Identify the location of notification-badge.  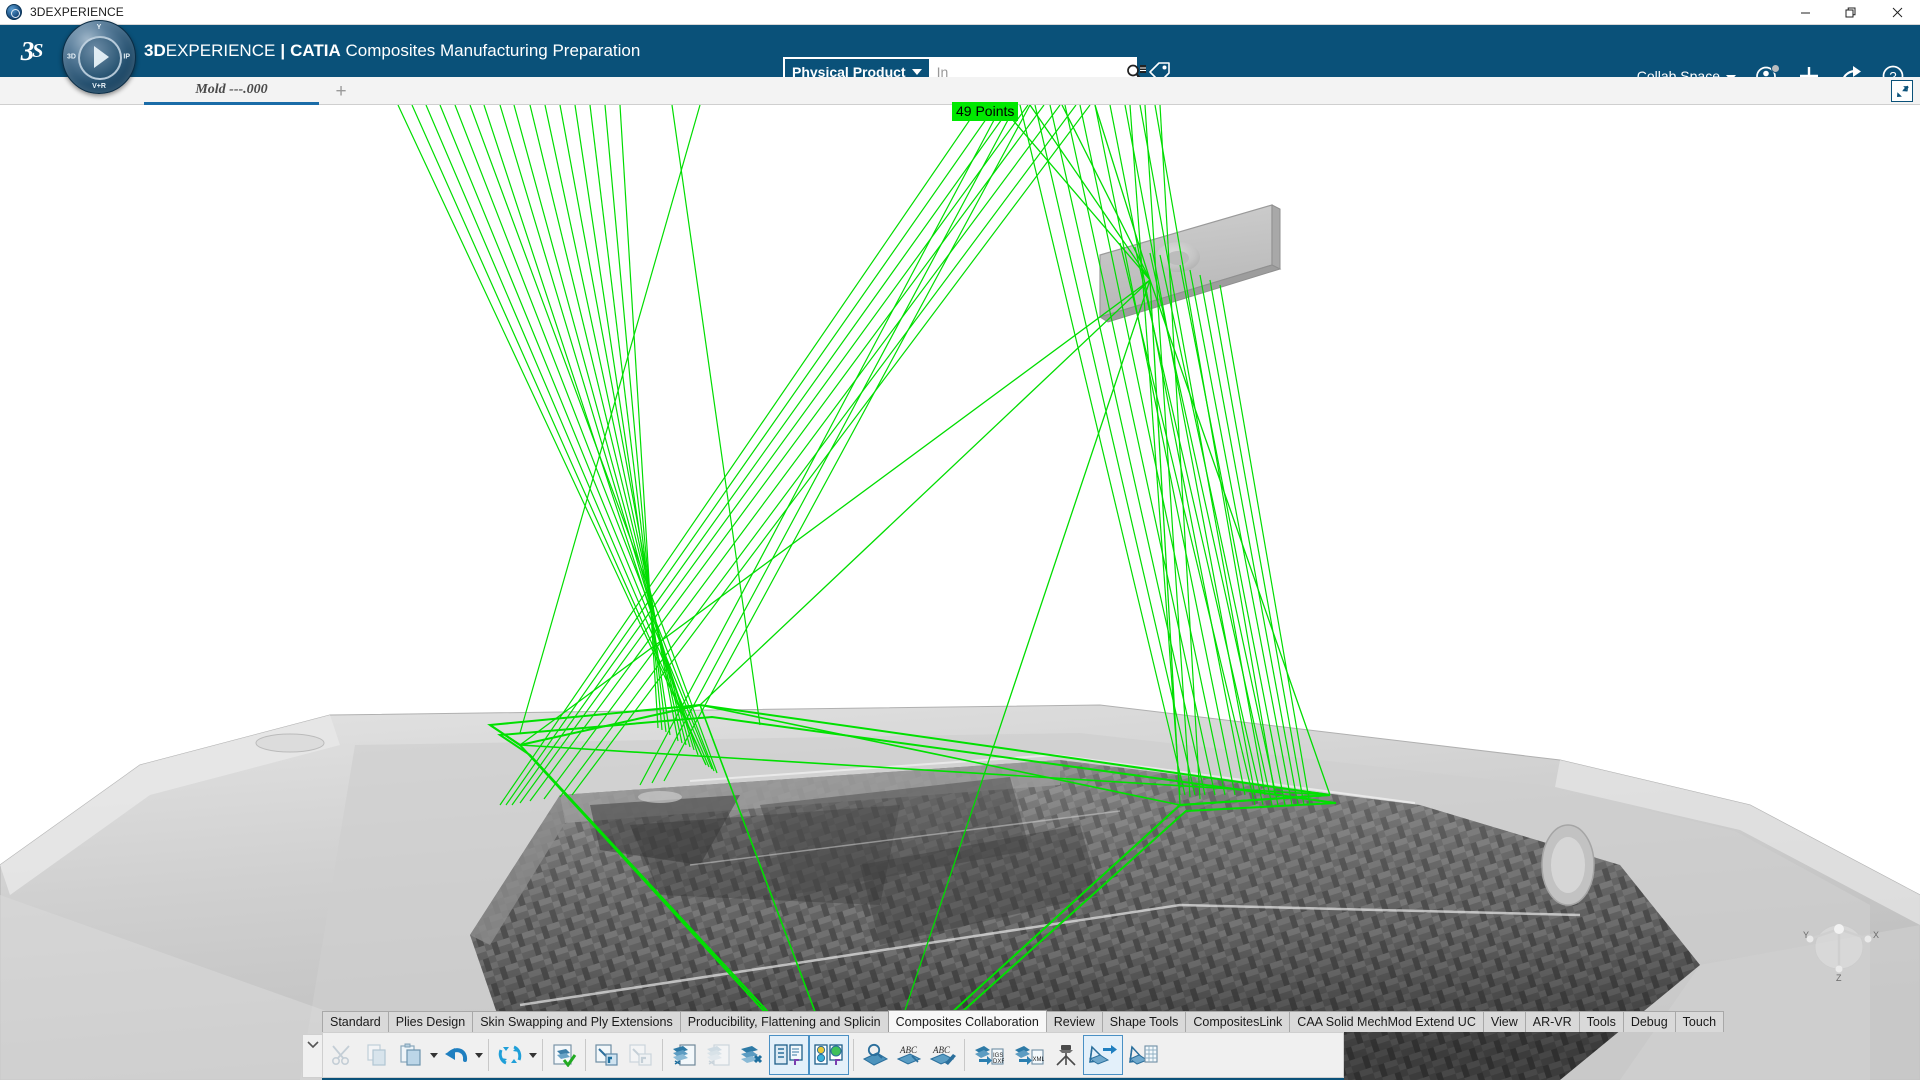
(1775, 68).